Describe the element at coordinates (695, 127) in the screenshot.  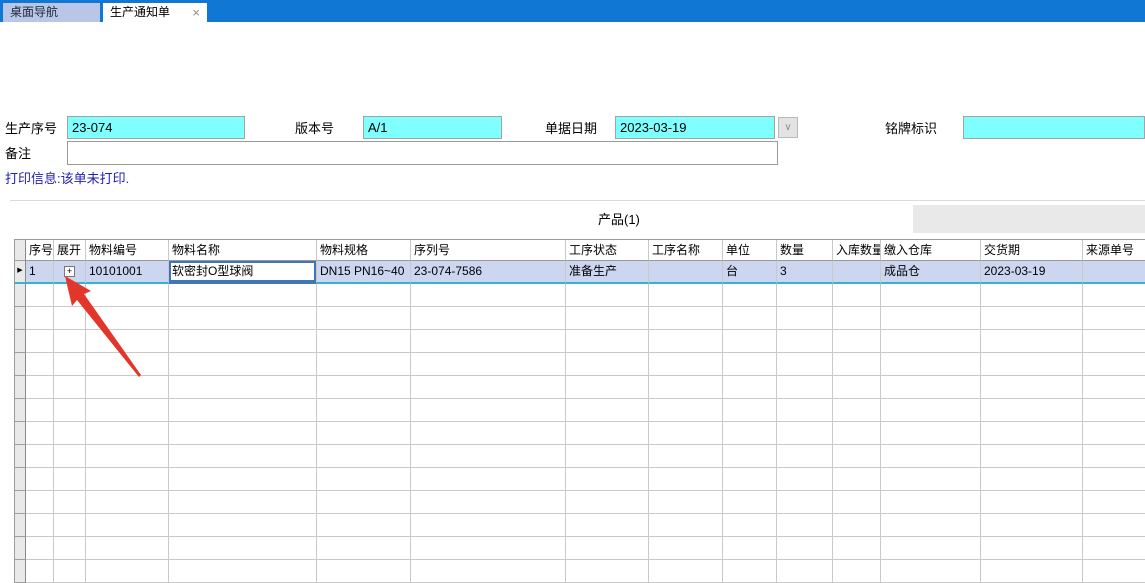
I see `document-date-input: 2023-03-19` at that location.